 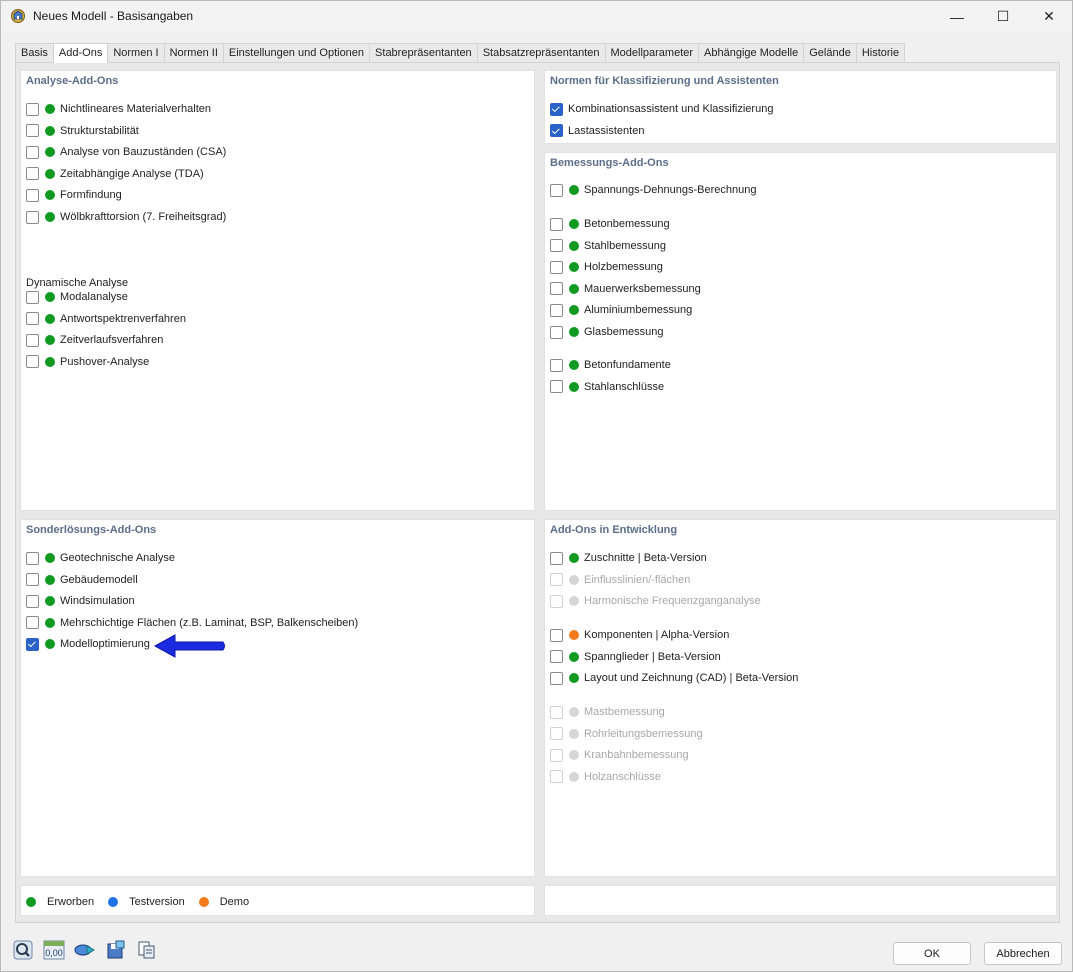 What do you see at coordinates (126, 152) in the screenshot?
I see `addon-item: Analyse von Bauzuständen (CSA)` at bounding box center [126, 152].